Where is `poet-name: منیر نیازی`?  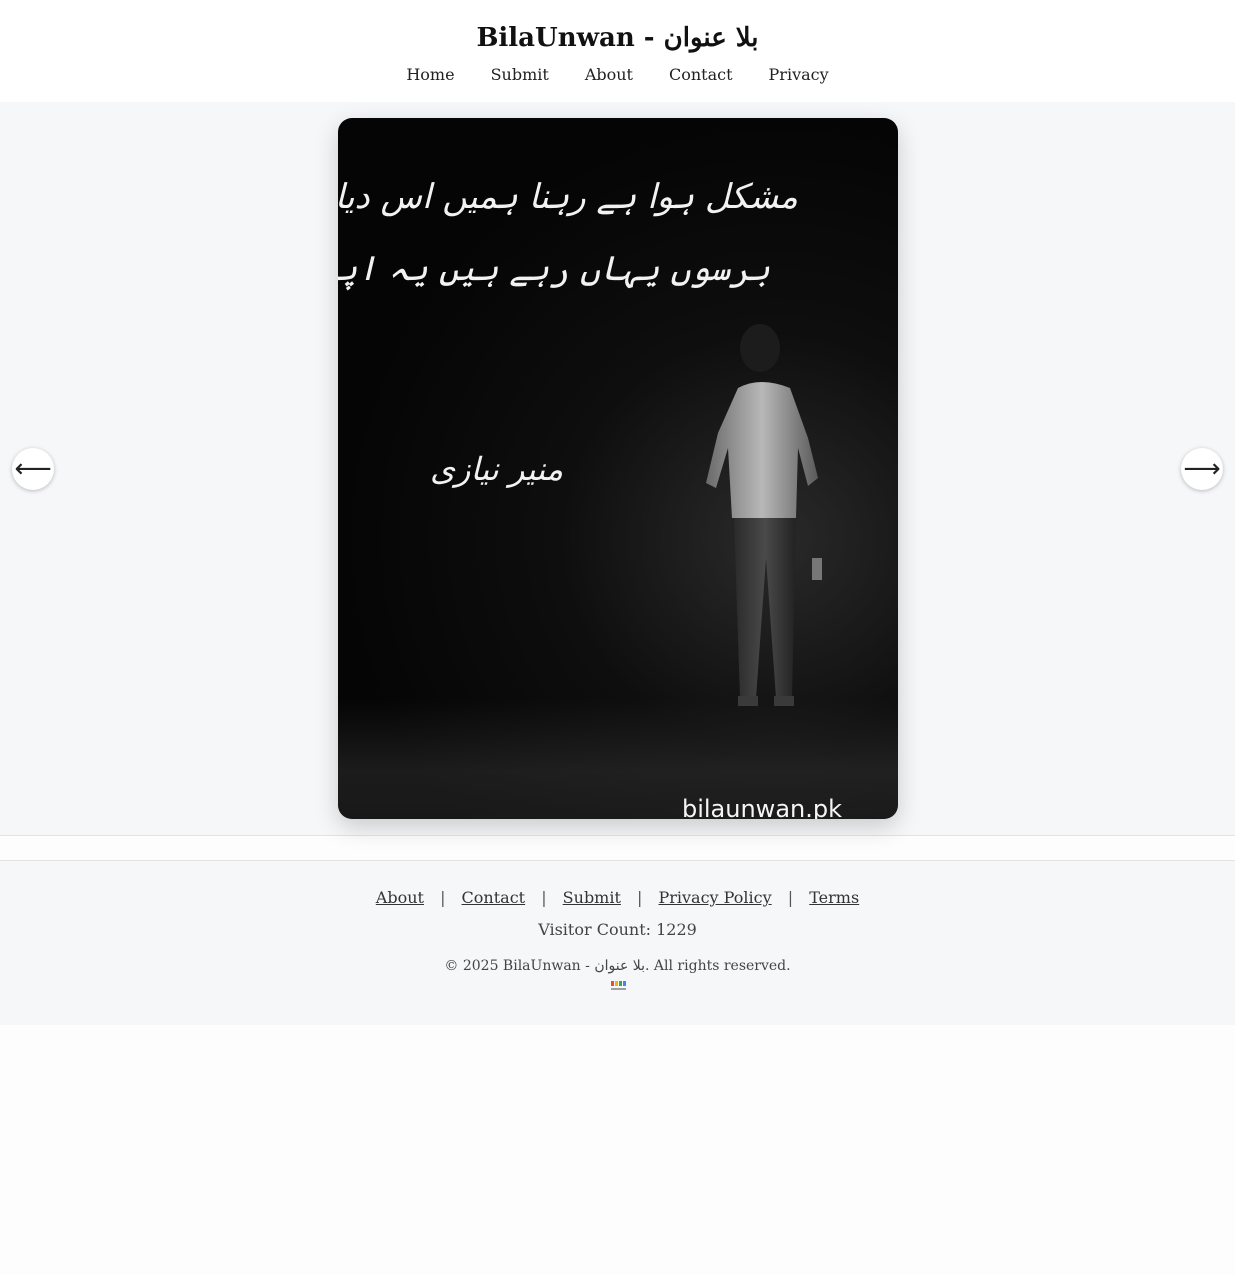 poet-name: منیر نیازی is located at coordinates (497, 469).